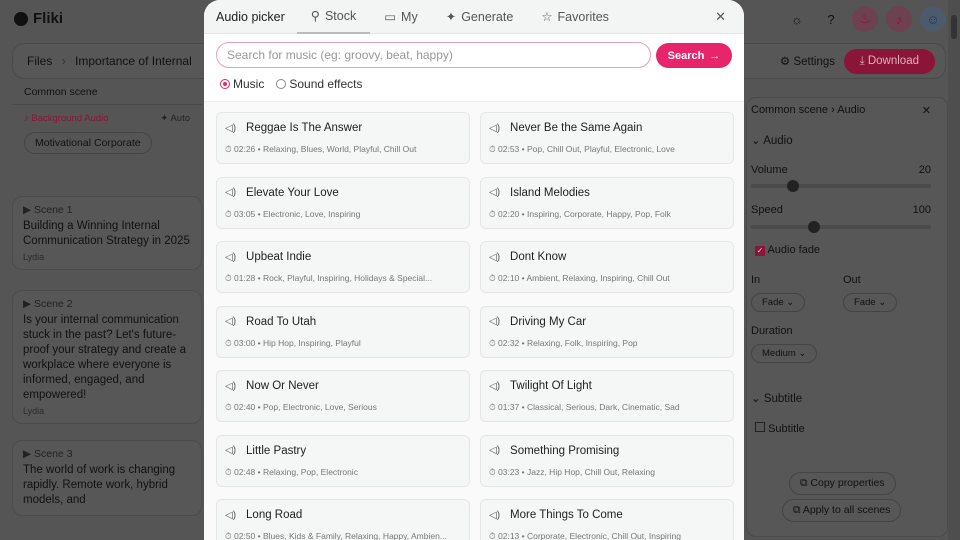 The width and height of the screenshot is (960, 540). What do you see at coordinates (88, 143) in the screenshot?
I see `audio-chip: Motivational Corporate` at bounding box center [88, 143].